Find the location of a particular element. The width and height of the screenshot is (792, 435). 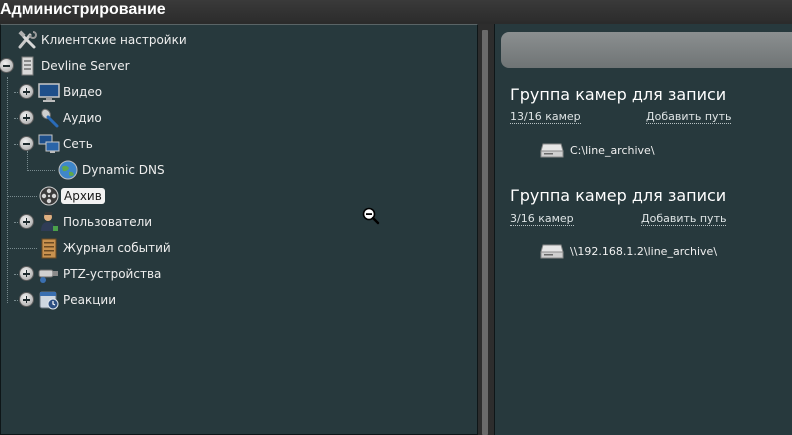

tree-label: Клиентские настройки is located at coordinates (114, 40).